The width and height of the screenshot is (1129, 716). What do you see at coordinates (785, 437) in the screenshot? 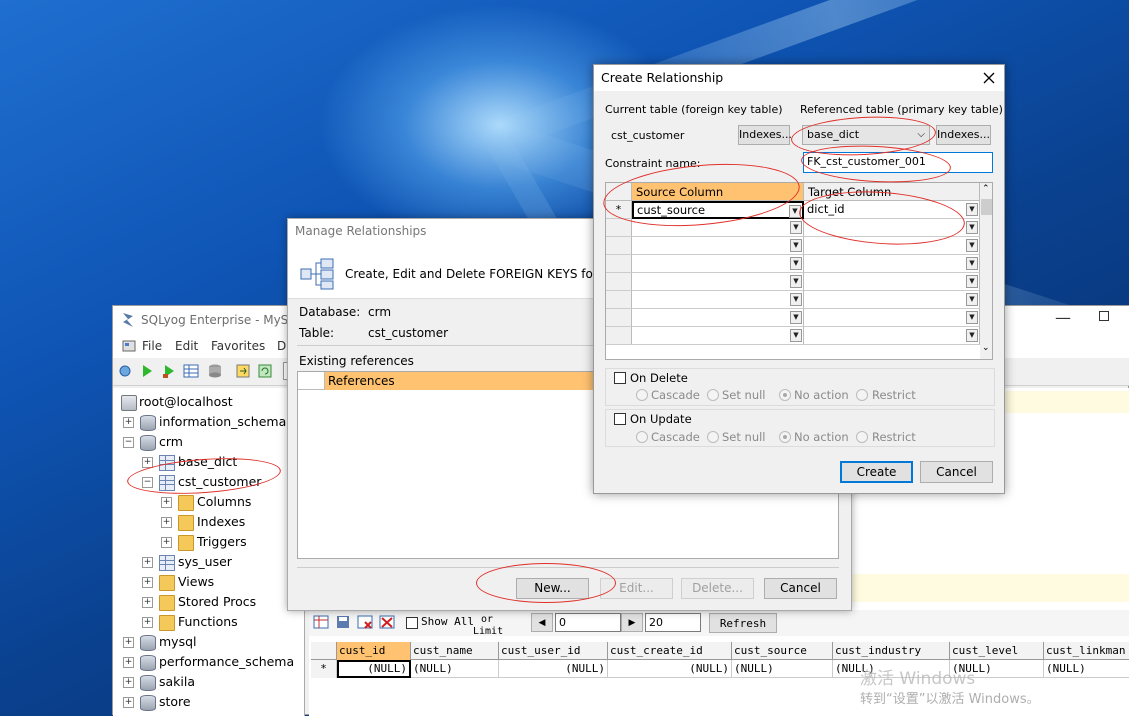
I see `on-update-noaction-radio` at bounding box center [785, 437].